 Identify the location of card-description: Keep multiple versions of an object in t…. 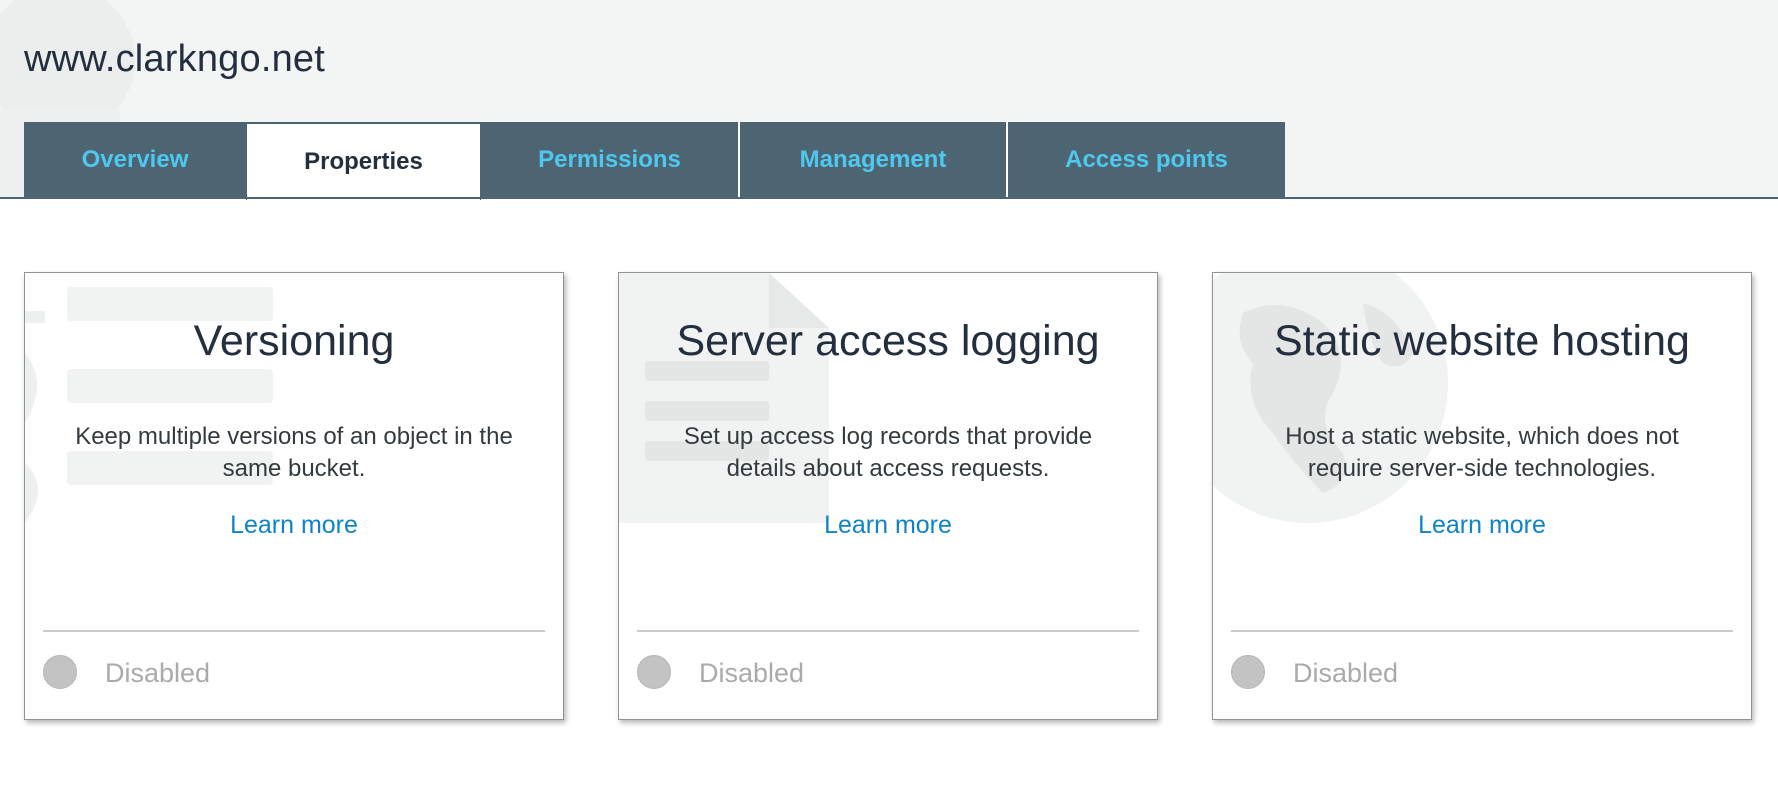
(294, 452).